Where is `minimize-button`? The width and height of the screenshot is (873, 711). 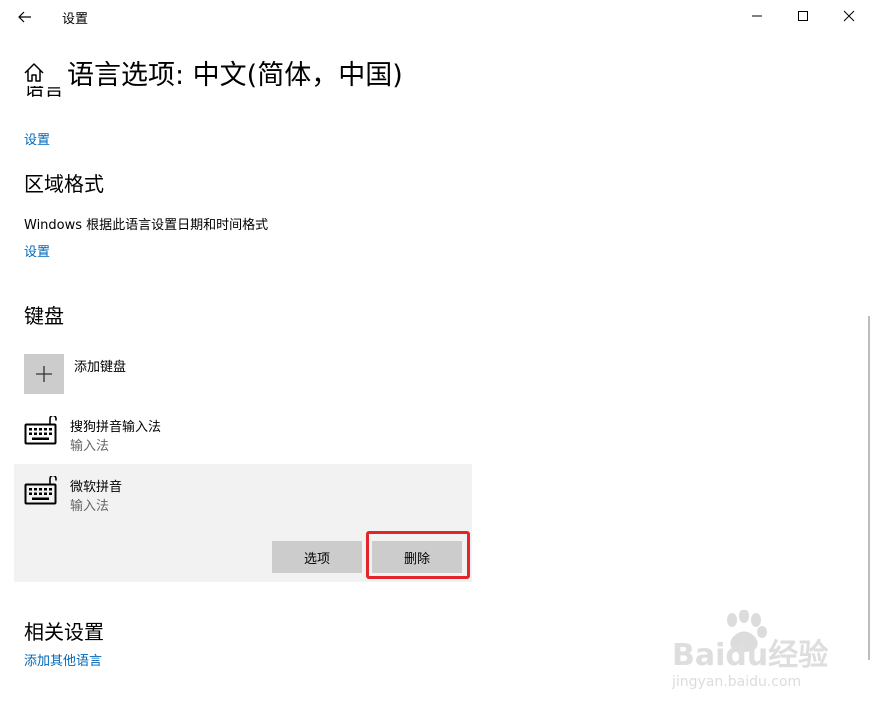
minimize-button is located at coordinates (757, 16).